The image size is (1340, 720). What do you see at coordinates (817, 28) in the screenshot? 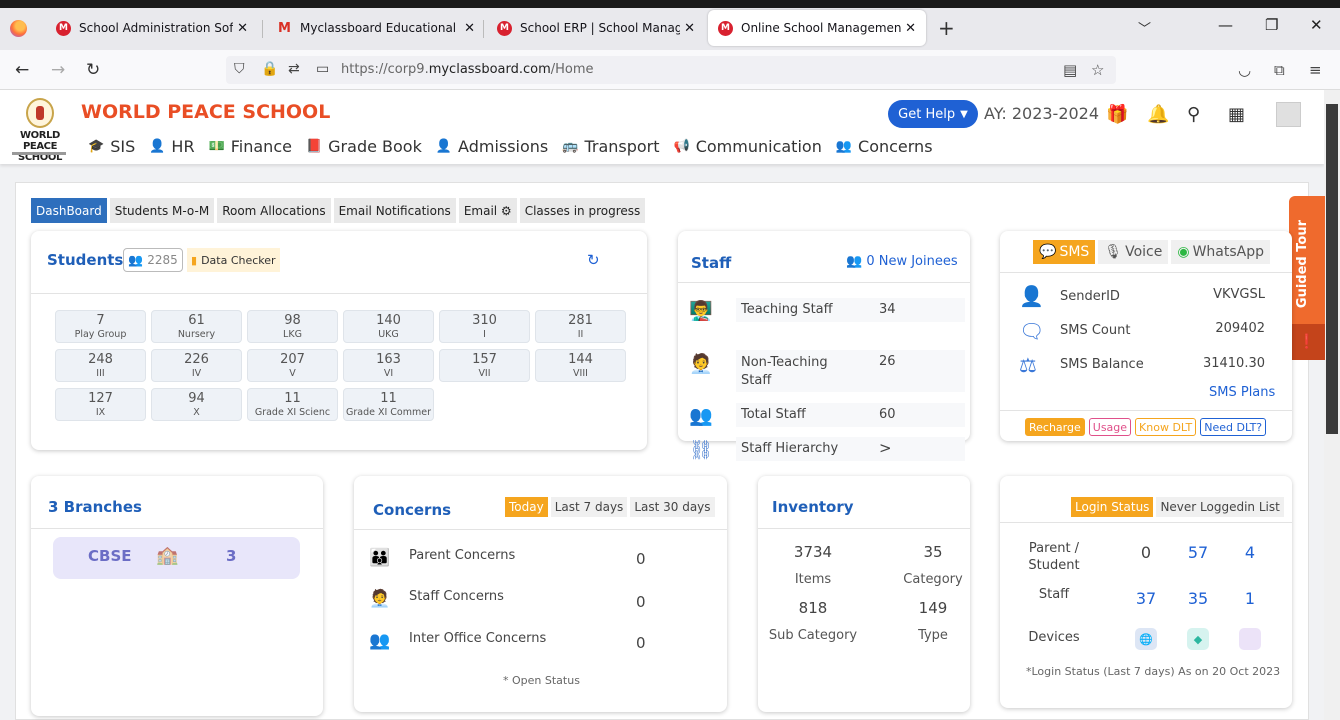
I see `browser-tab-4-active: M Online School Management Sol ✕` at bounding box center [817, 28].